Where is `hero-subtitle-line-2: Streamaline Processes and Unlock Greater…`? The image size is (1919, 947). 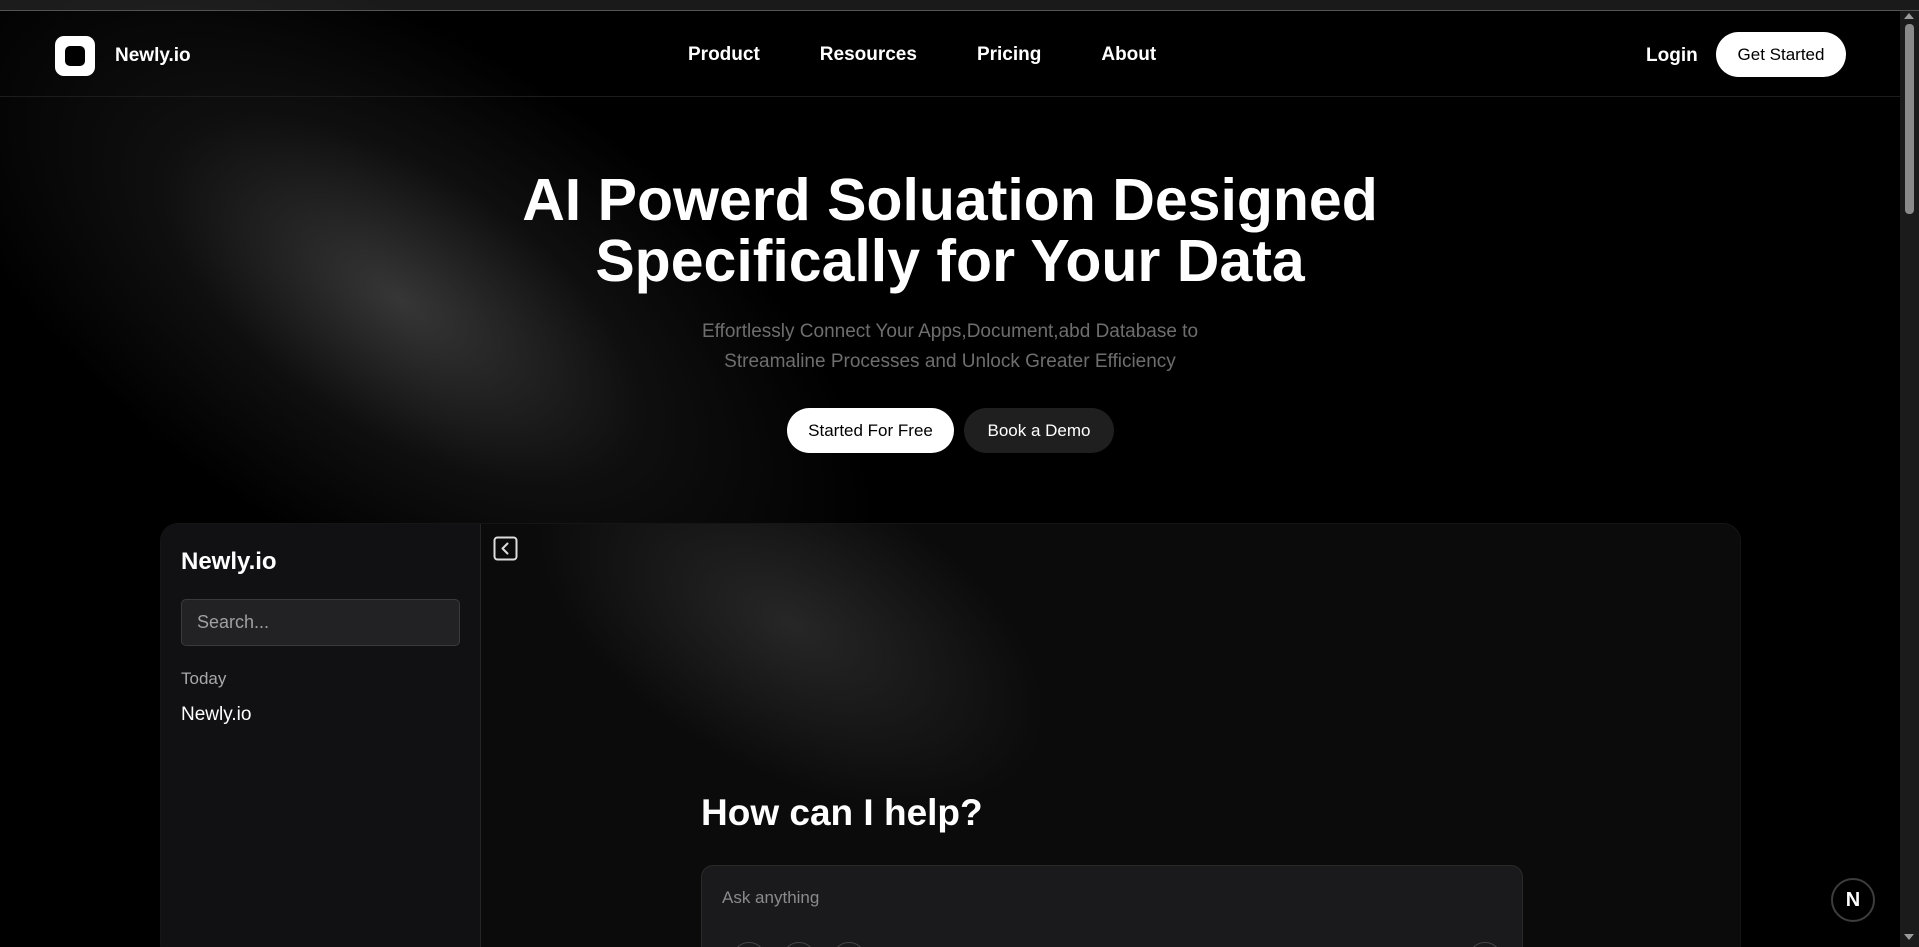
hero-subtitle-line-2: Streamaline Processes and Unlock Greater… is located at coordinates (950, 361).